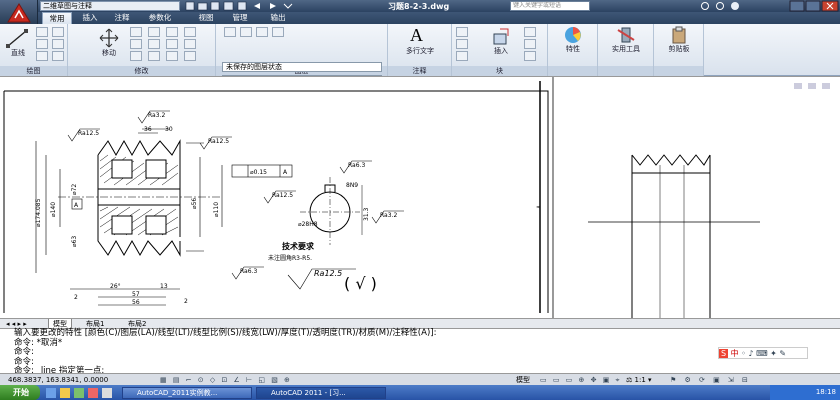  I want to click on ime-icons: ◦ ♪ ⌨ ✦ ✎, so click(764, 353).